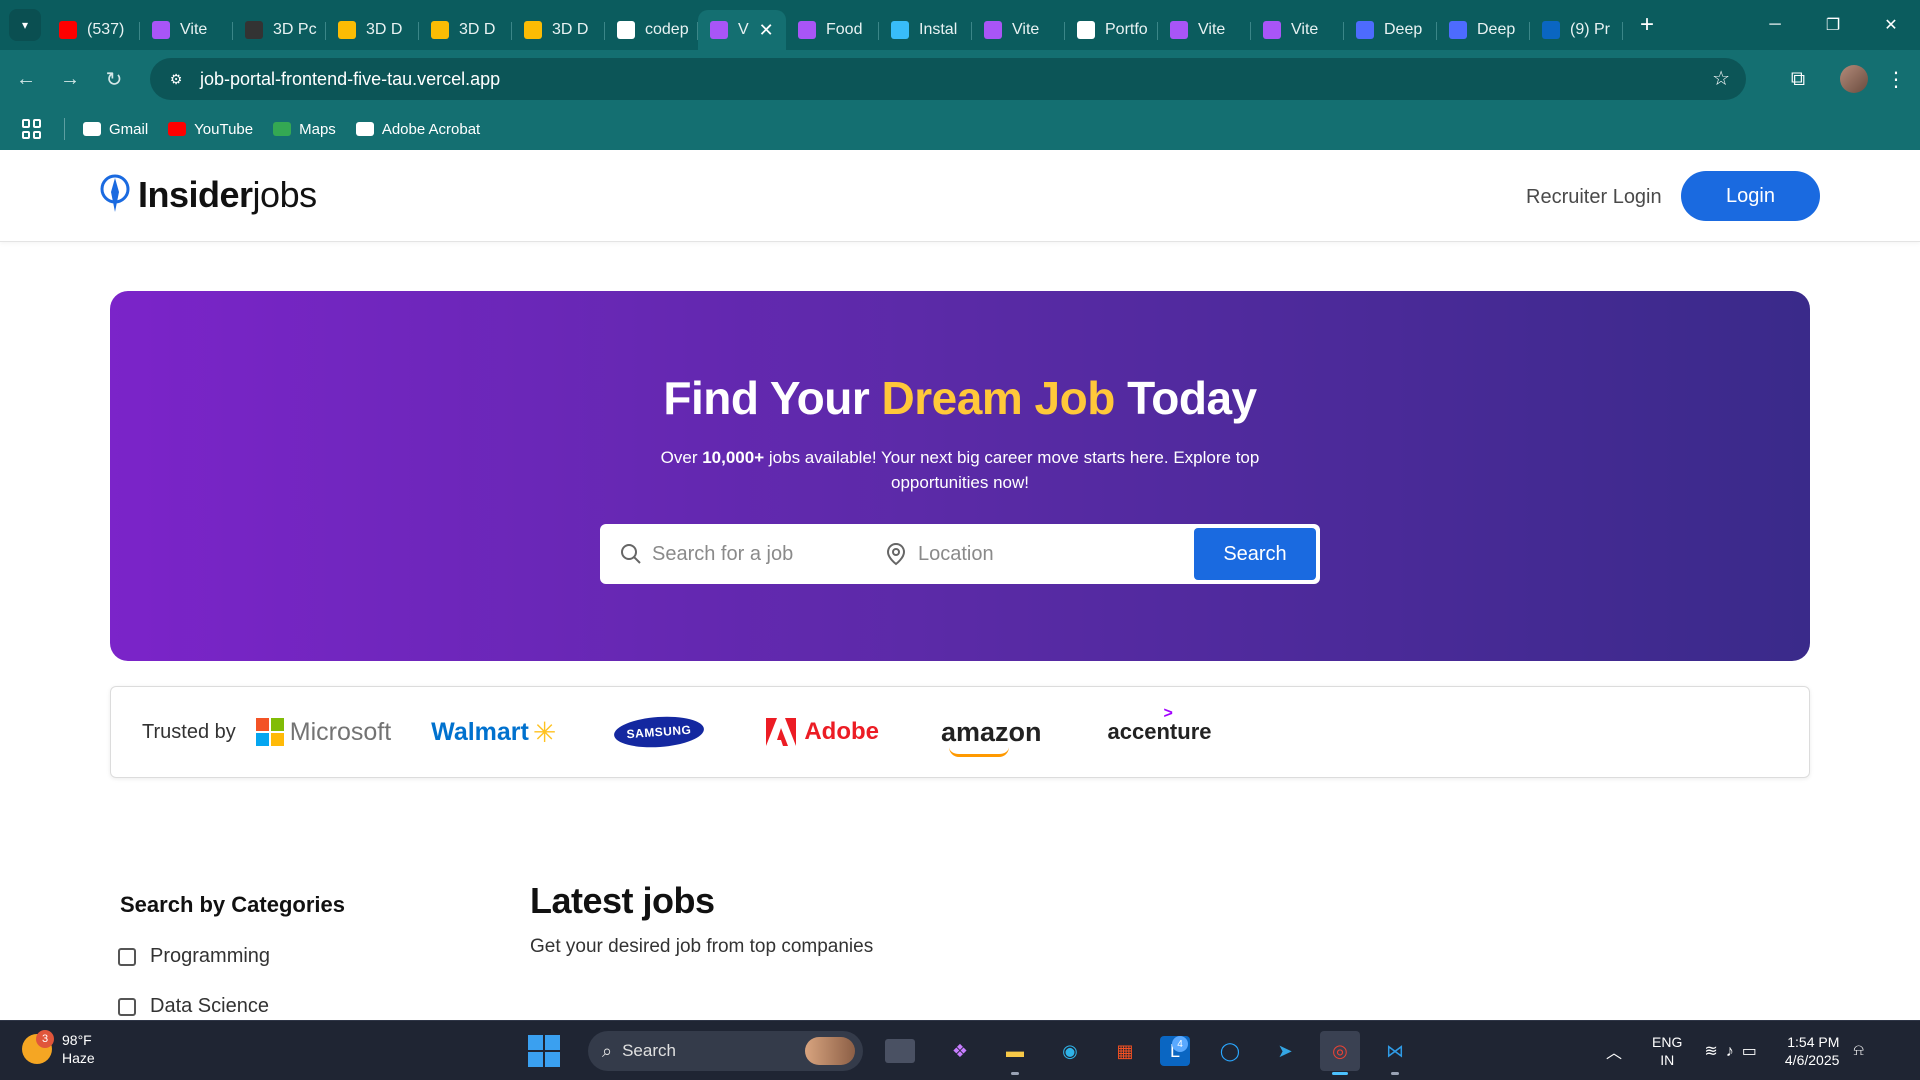  I want to click on bookmark-list: Gmail YouTube Maps Adobe Acrobat, so click(291, 129).